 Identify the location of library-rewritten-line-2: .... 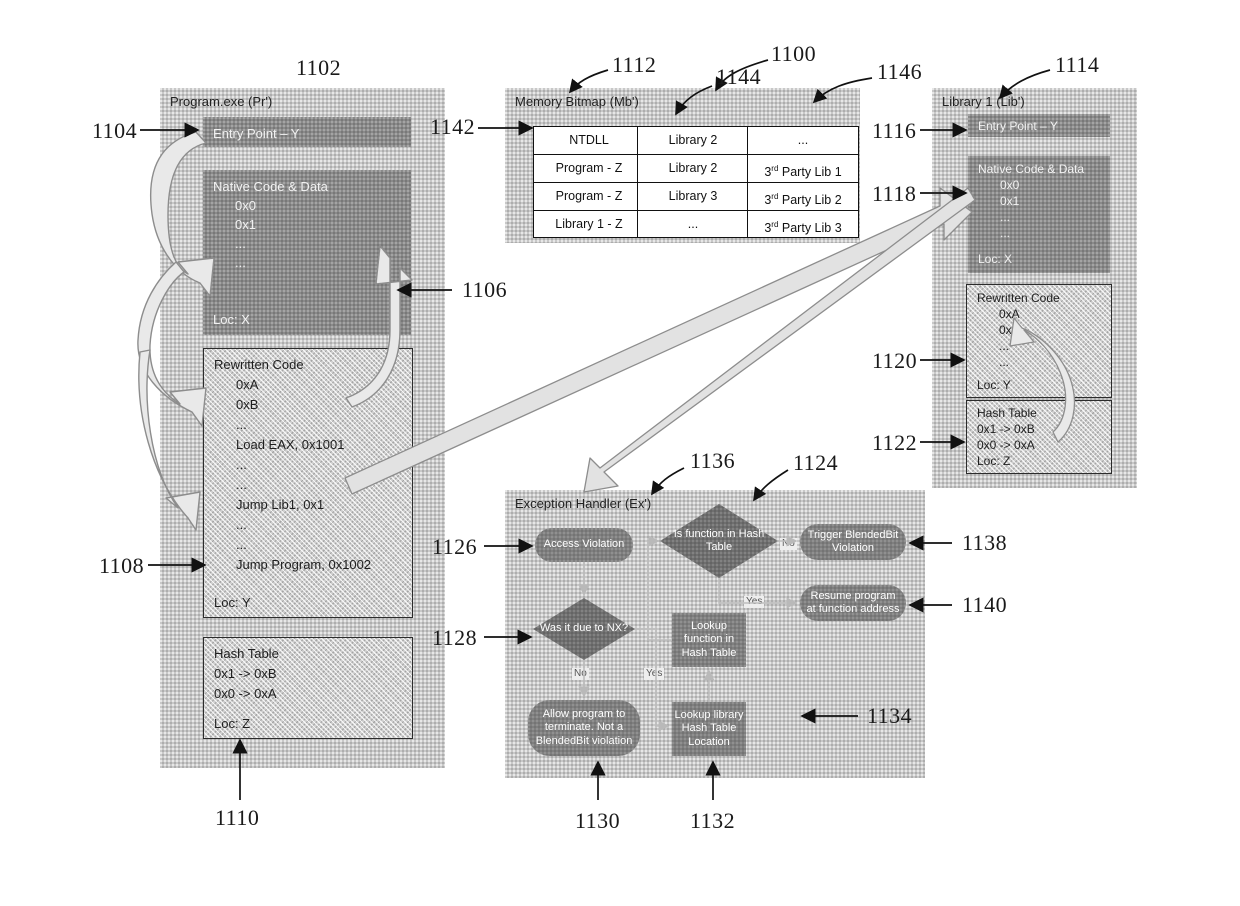
(1004, 346).